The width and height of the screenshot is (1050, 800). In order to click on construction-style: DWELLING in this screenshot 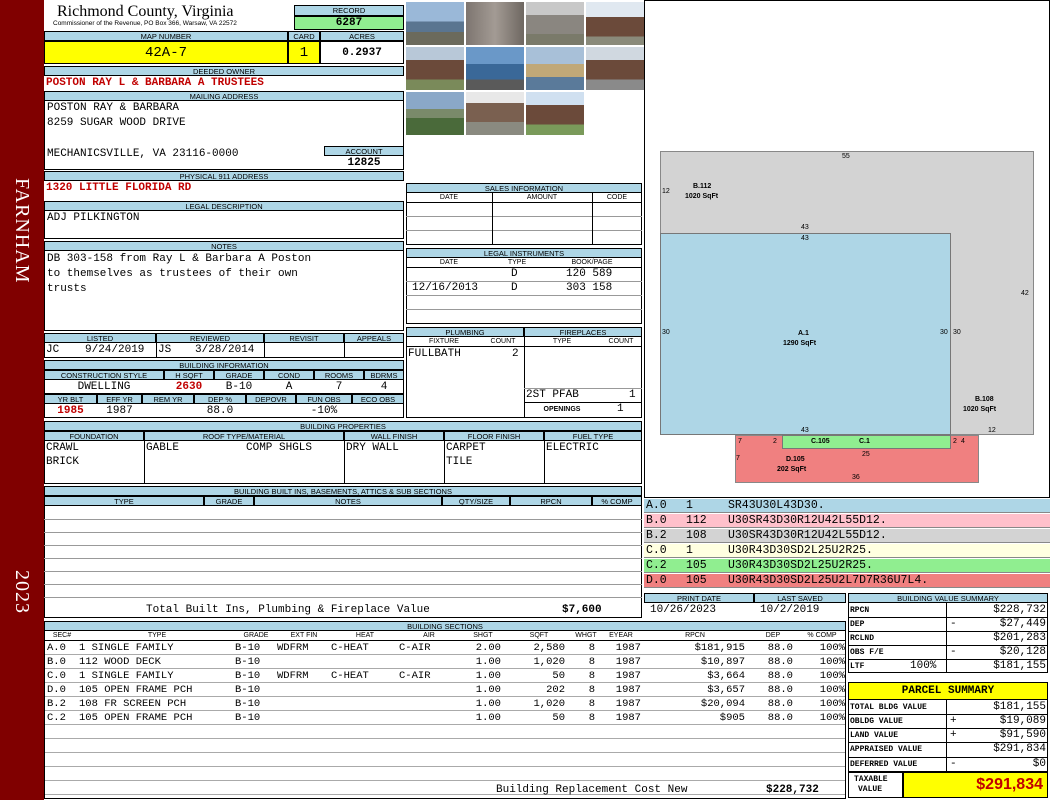, I will do `click(104, 387)`.